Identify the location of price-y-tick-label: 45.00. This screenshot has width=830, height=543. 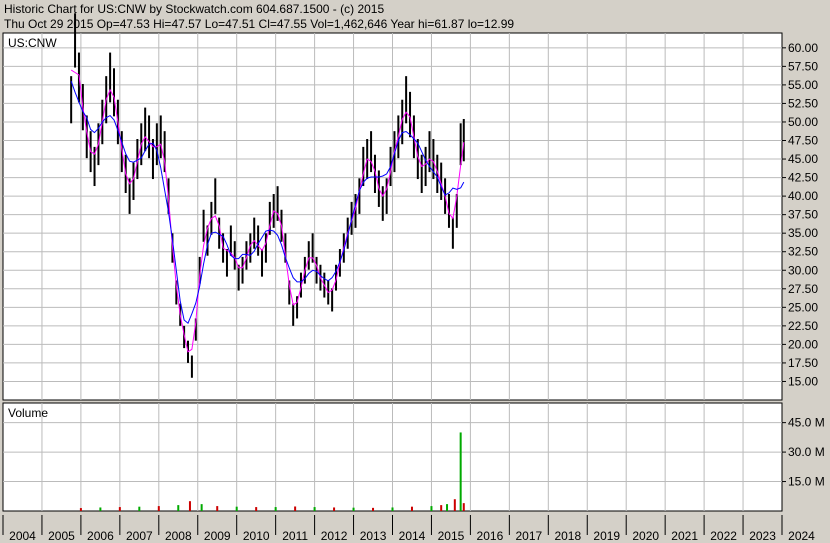
(803, 159).